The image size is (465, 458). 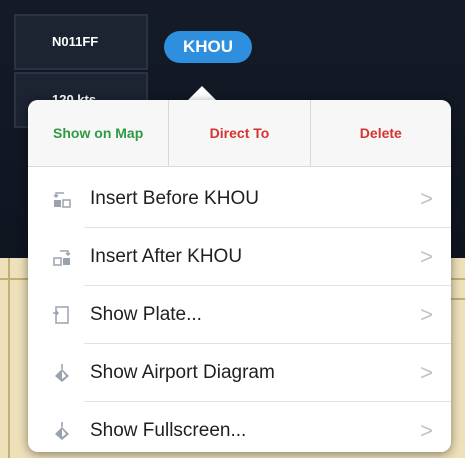 What do you see at coordinates (62, 373) in the screenshot?
I see `airport-diagram-icon` at bounding box center [62, 373].